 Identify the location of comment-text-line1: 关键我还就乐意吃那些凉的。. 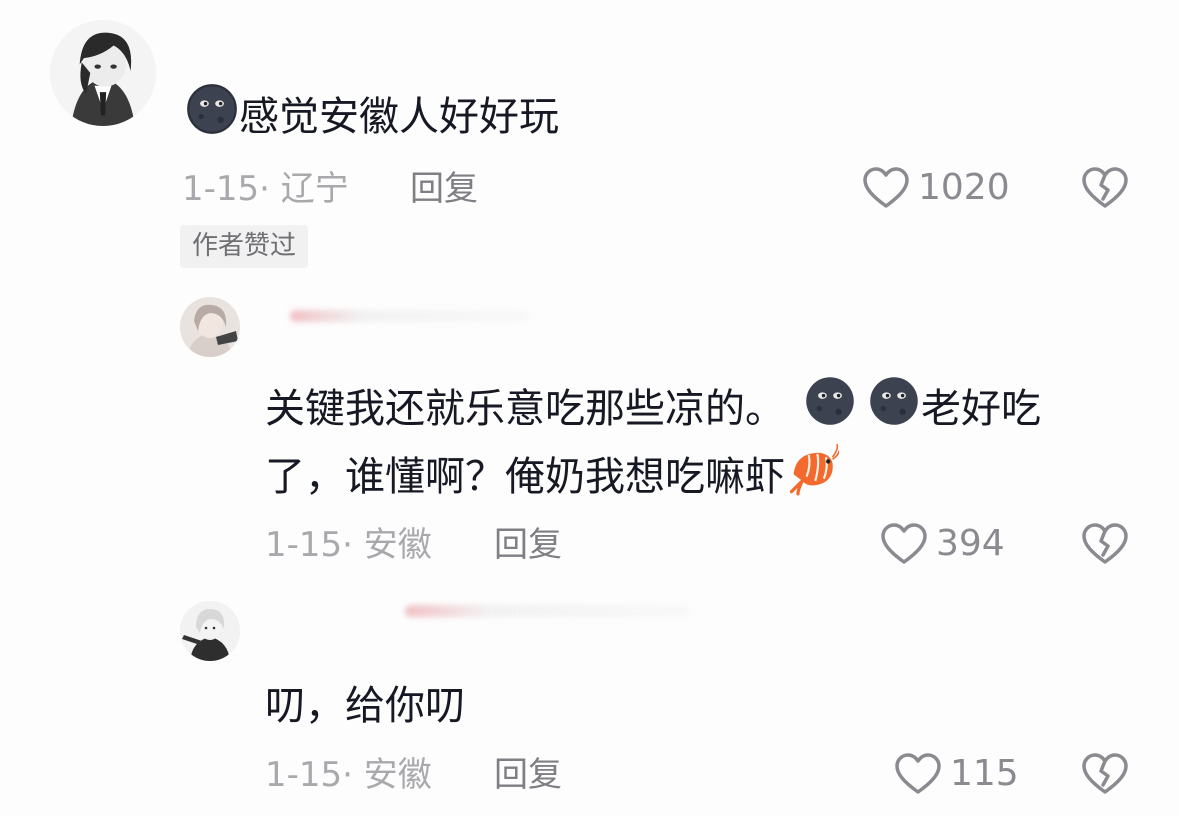
(525, 409).